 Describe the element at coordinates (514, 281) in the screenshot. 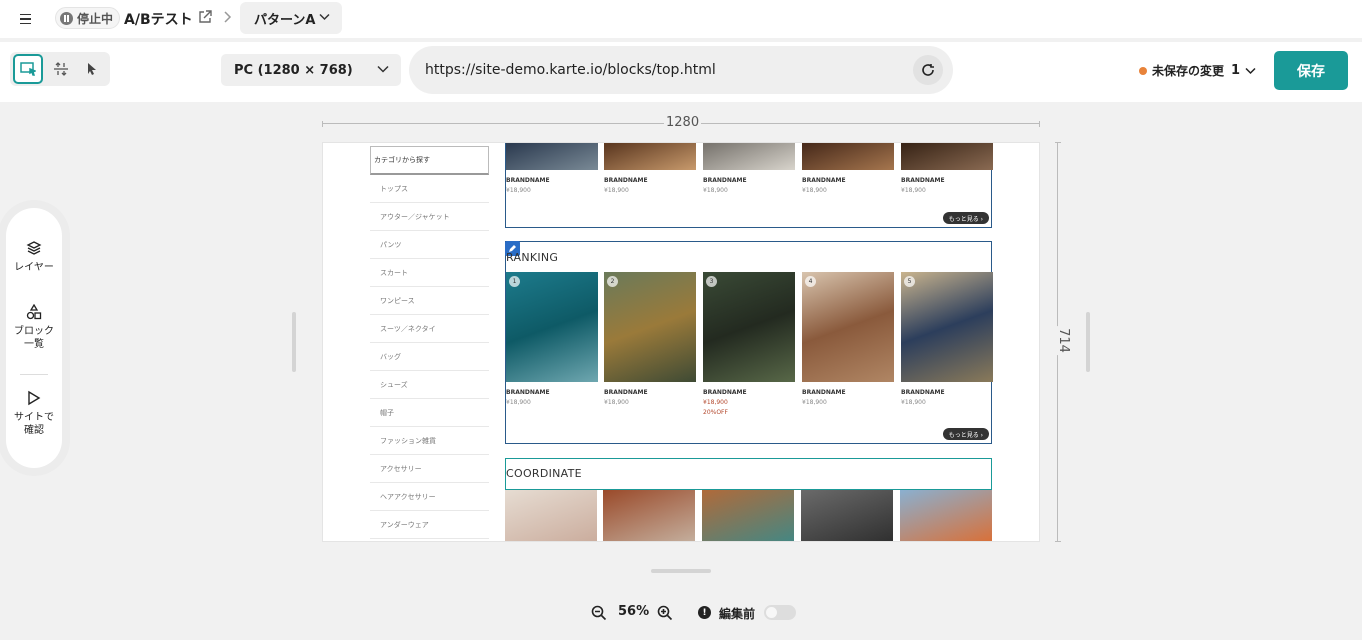

I see `rank-badge: 1` at that location.